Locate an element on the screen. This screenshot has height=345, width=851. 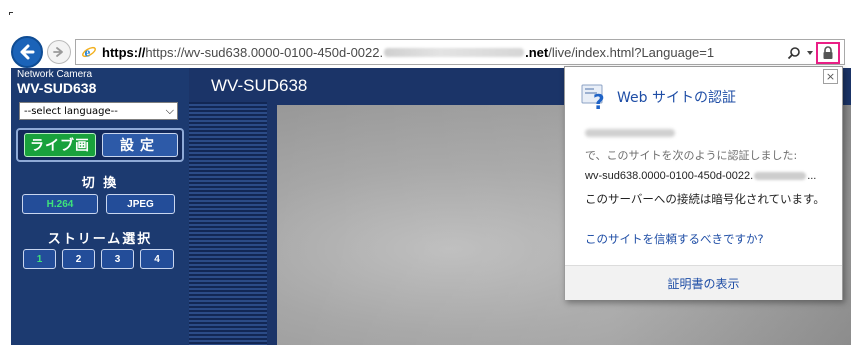
back-arrow-icon is located at coordinates (27, 52).